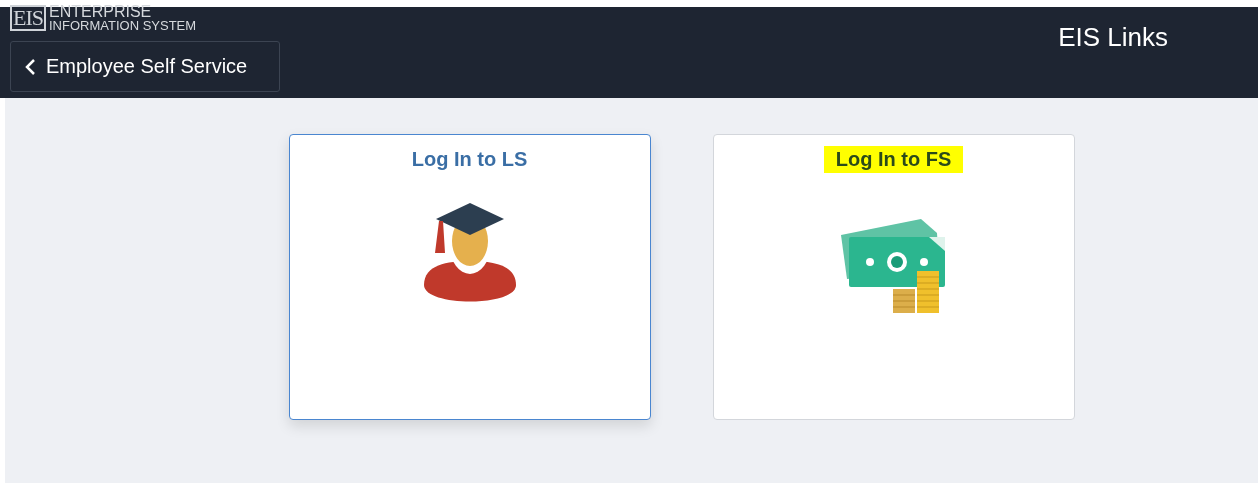 Image resolution: width=1258 pixels, height=483 pixels. Describe the element at coordinates (28, 17) in the screenshot. I see `logo-mark: EIS` at that location.